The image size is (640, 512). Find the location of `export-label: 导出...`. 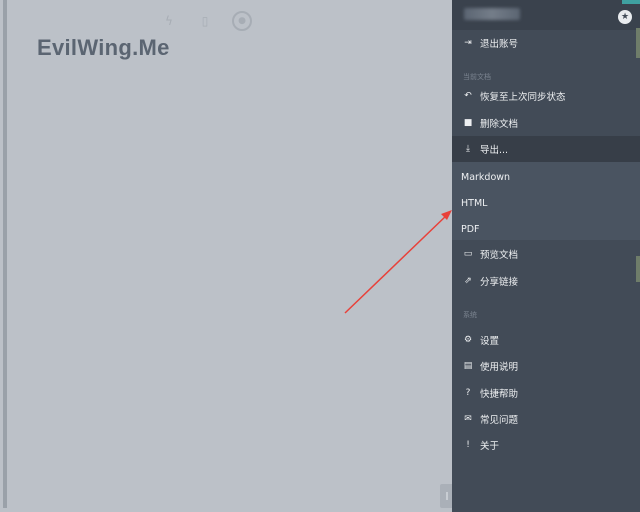

export-label: 导出... is located at coordinates (494, 150).